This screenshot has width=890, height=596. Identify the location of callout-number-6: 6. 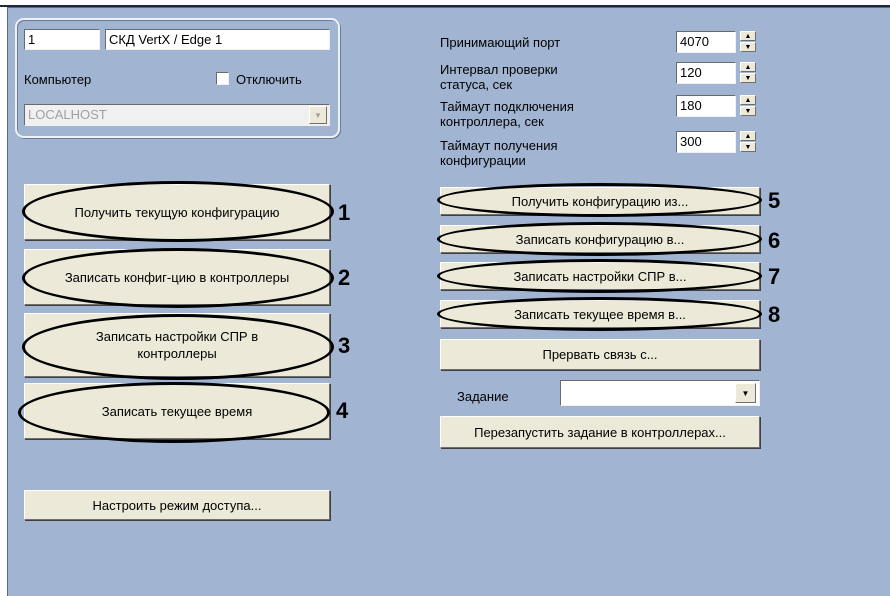
(774, 240).